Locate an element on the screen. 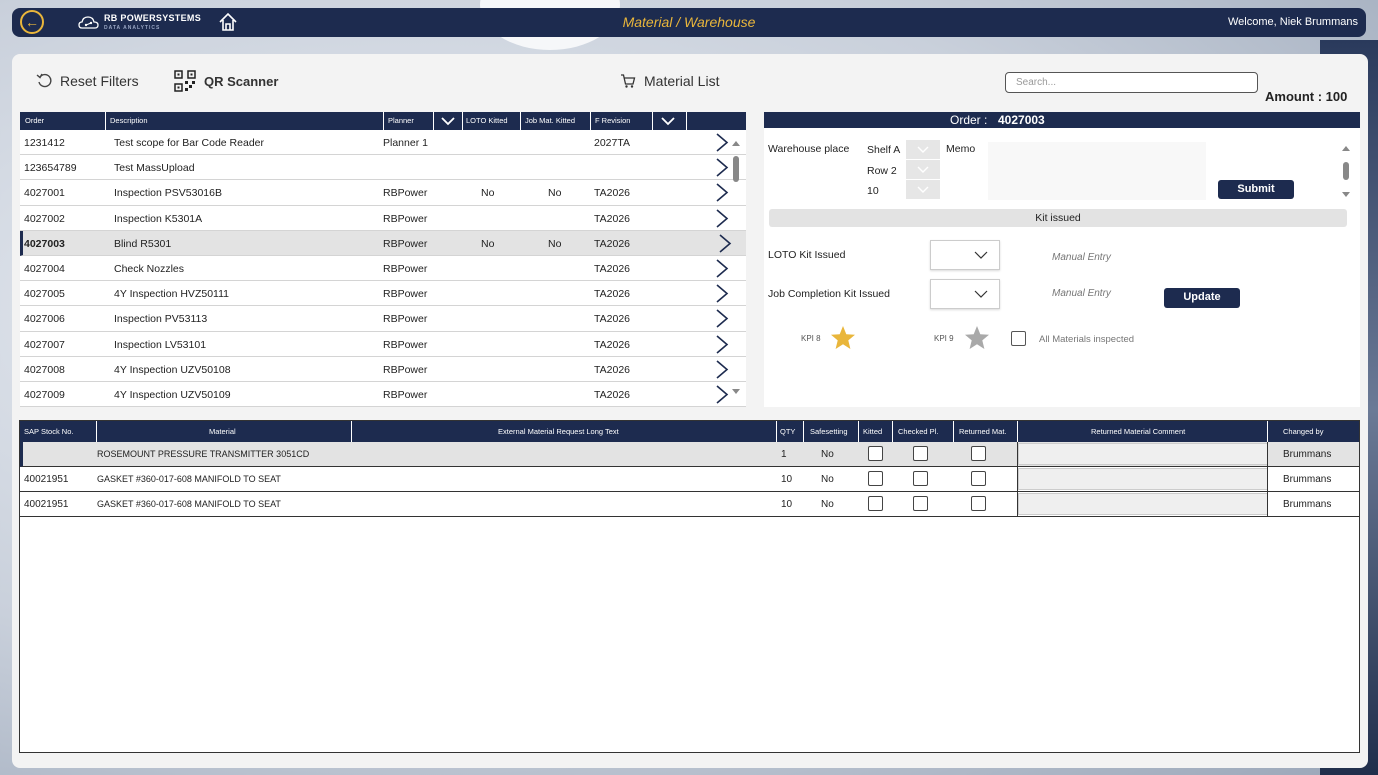 Image resolution: width=1378 pixels, height=775 pixels. order-cell-rev: TA2026 is located at coordinates (612, 344).